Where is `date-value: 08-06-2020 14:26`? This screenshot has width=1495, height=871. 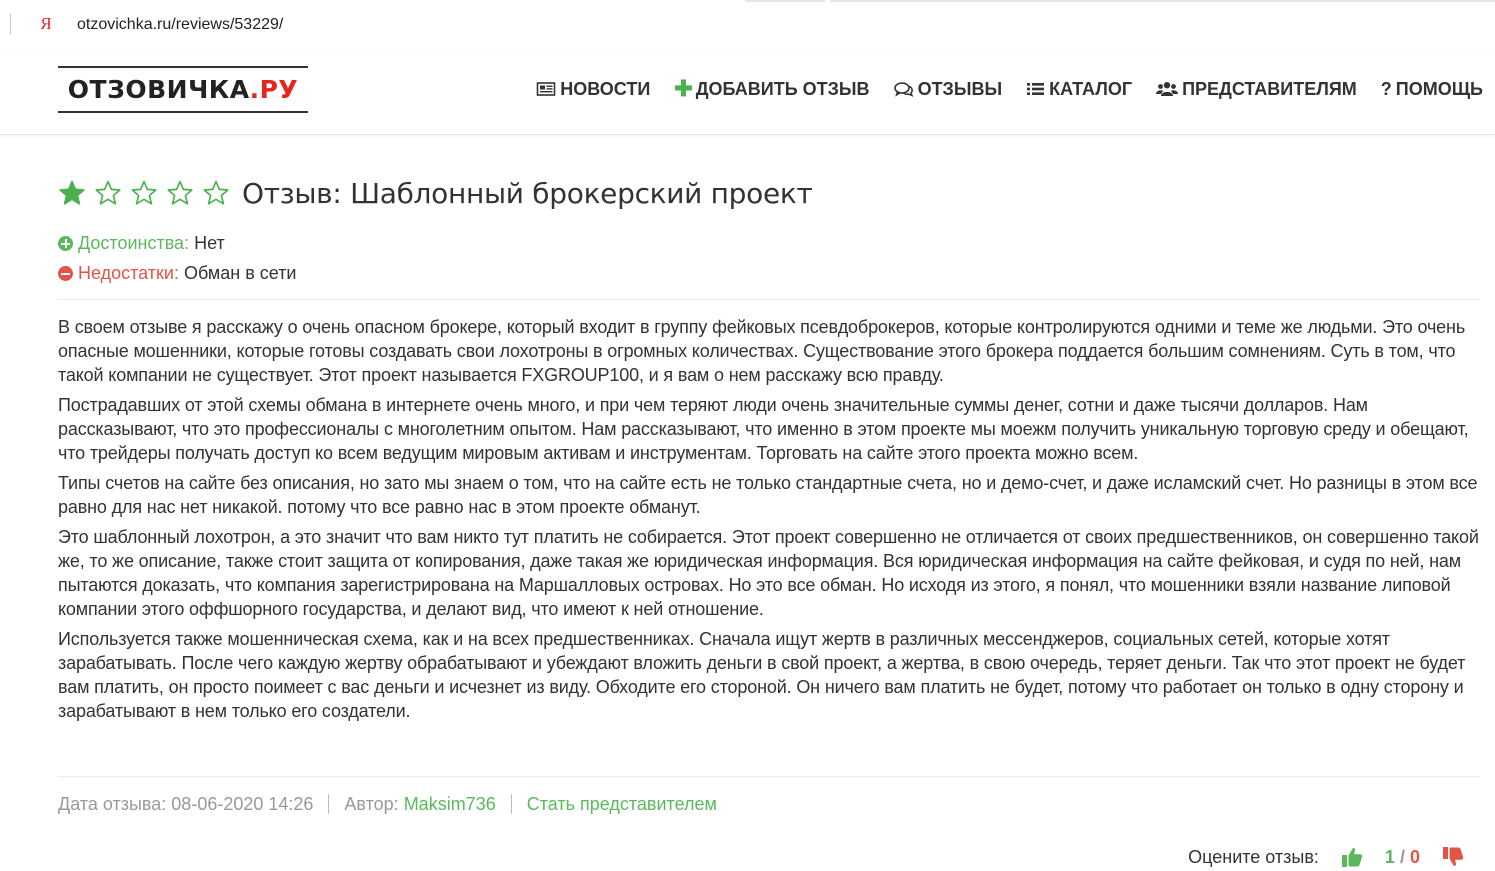
date-value: 08-06-2020 14:26 is located at coordinates (242, 803).